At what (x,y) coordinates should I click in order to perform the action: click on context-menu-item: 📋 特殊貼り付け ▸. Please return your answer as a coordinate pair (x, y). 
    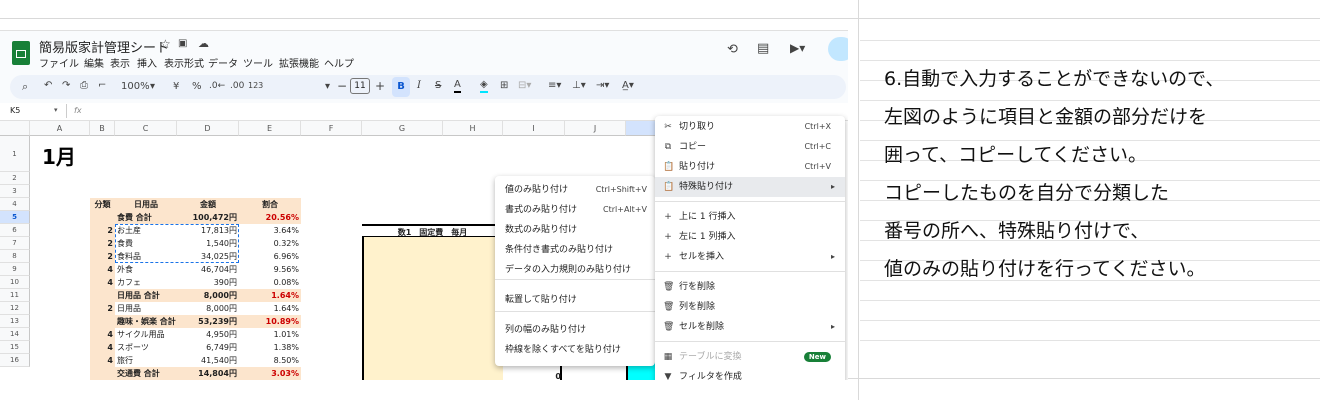
    Looking at the image, I should click on (750, 187).